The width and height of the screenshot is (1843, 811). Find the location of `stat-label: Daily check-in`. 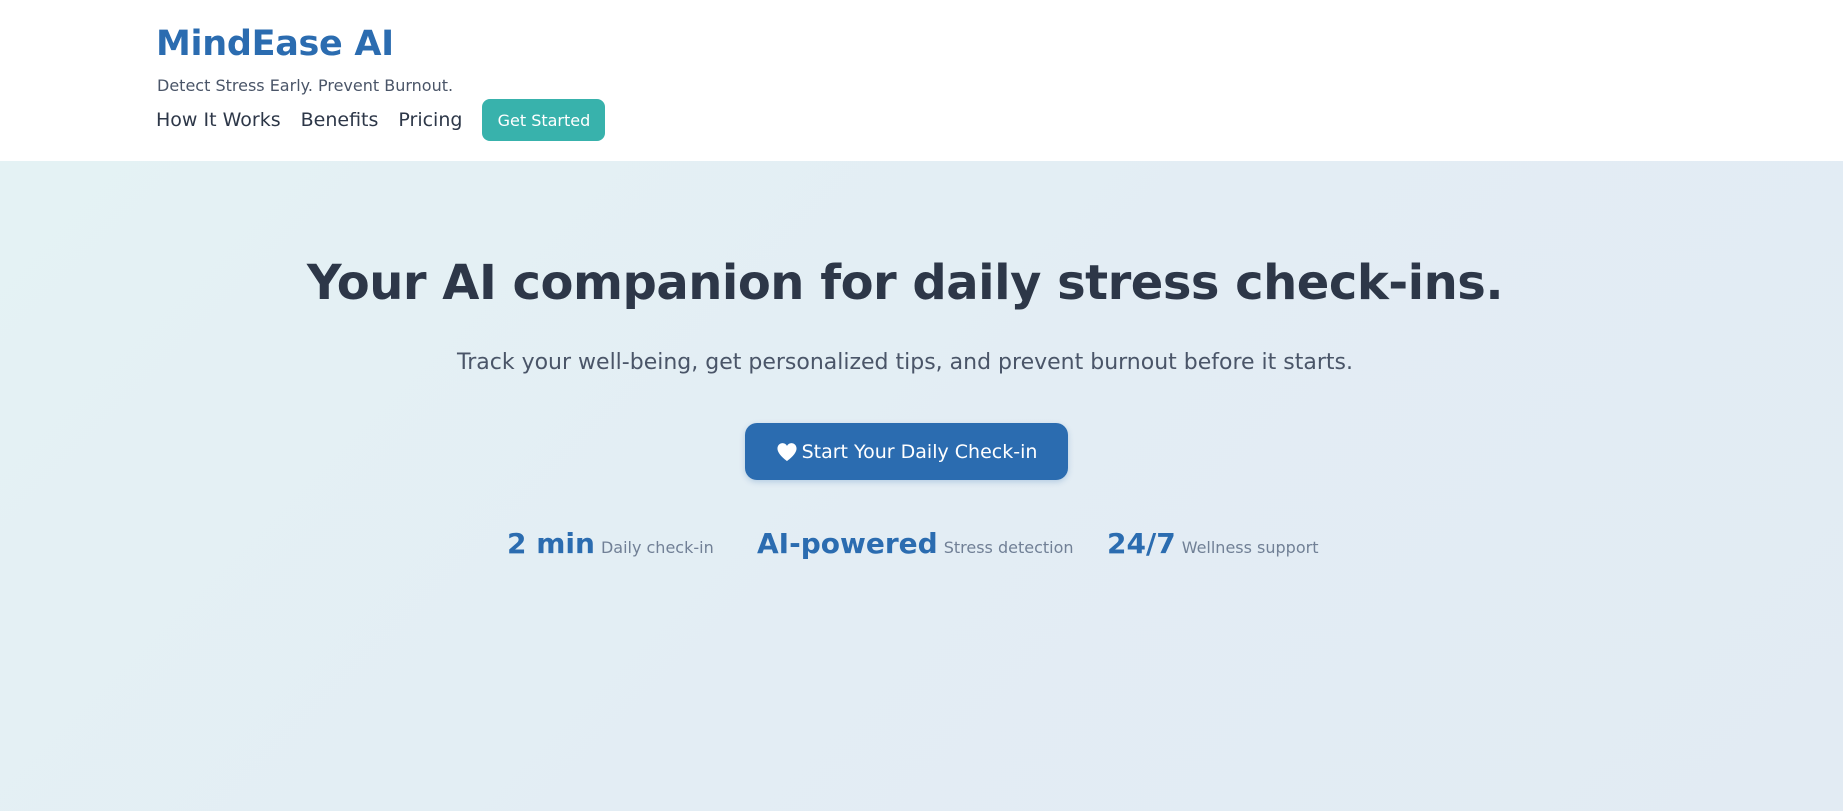

stat-label: Daily check-in is located at coordinates (657, 547).